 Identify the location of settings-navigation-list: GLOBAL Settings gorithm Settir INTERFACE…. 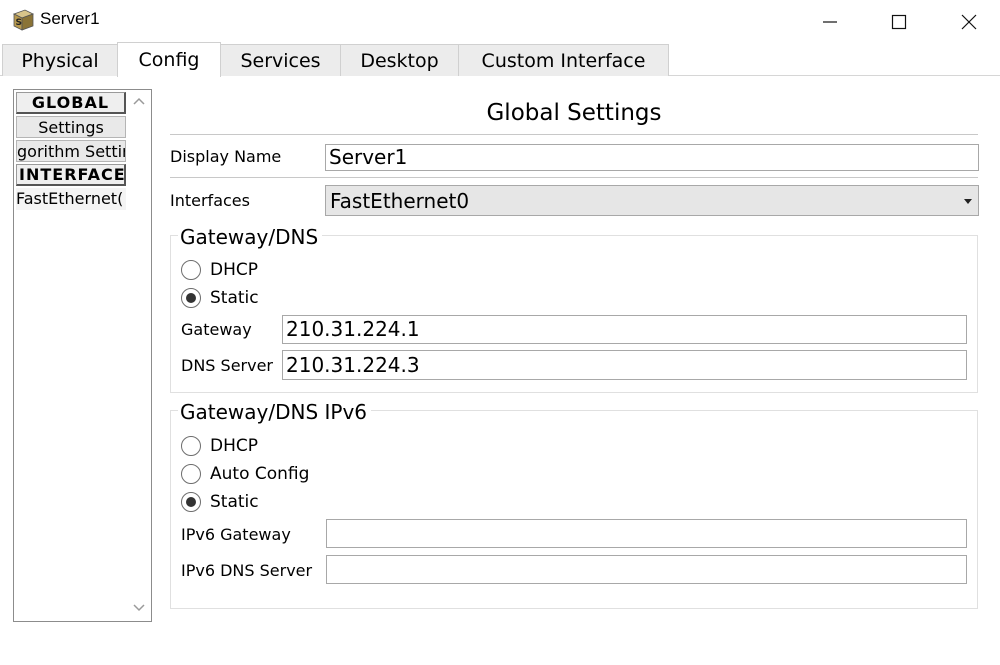
(71, 152).